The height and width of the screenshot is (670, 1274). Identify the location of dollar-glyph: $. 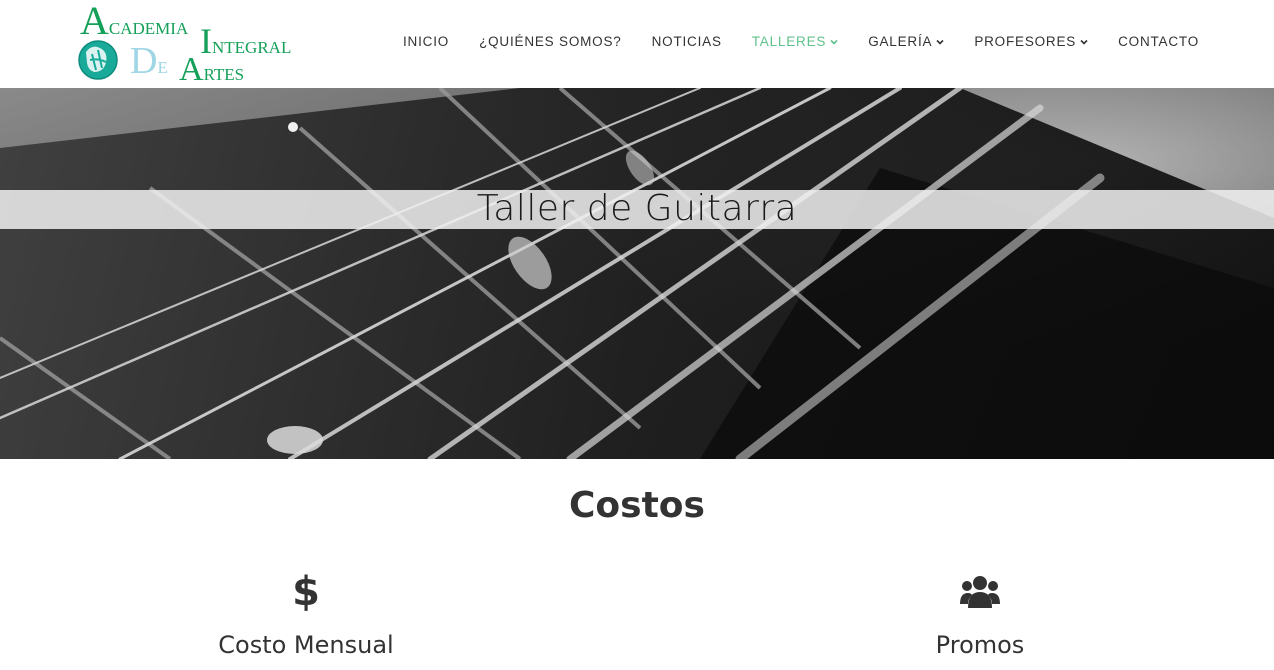
(306, 592).